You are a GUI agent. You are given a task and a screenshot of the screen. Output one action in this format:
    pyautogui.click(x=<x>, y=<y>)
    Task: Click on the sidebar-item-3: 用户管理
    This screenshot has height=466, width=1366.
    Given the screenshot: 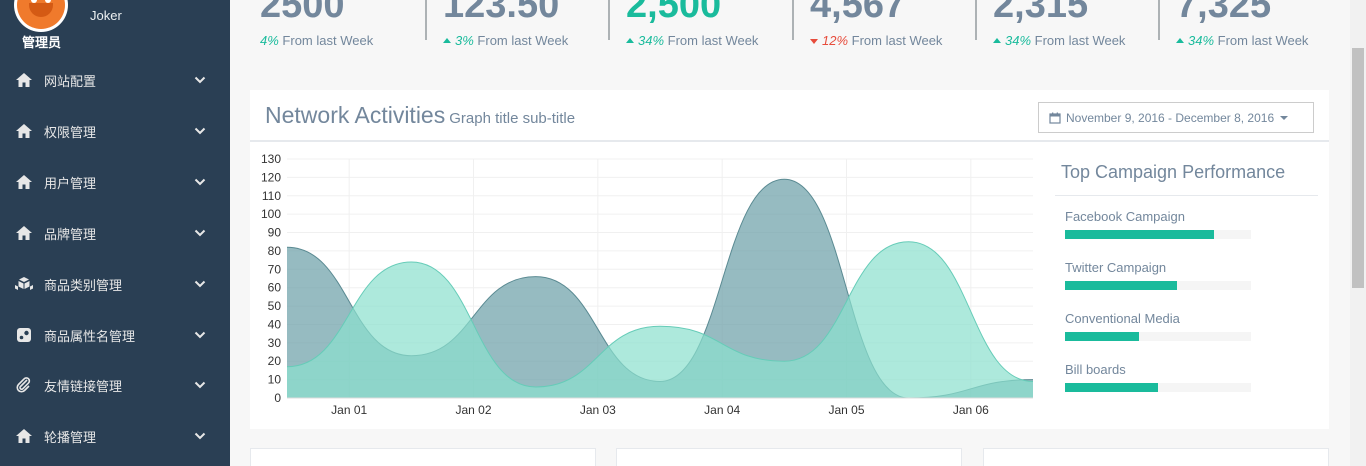 What is the action you would take?
    pyautogui.click(x=115, y=182)
    